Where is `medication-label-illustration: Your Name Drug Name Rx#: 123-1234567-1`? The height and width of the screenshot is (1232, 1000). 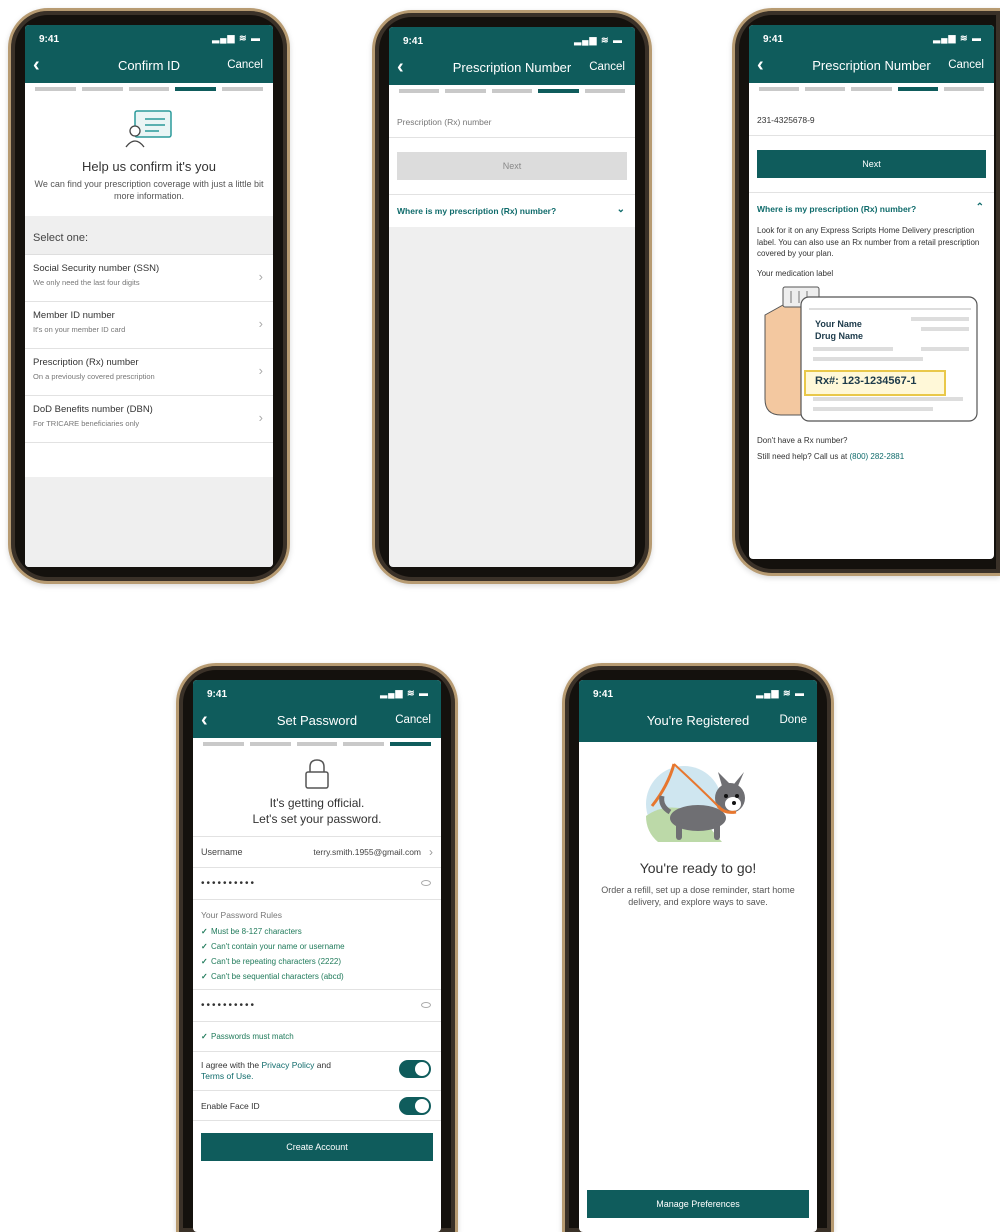 medication-label-illustration: Your Name Drug Name Rx#: 123-1234567-1 is located at coordinates (871, 355).